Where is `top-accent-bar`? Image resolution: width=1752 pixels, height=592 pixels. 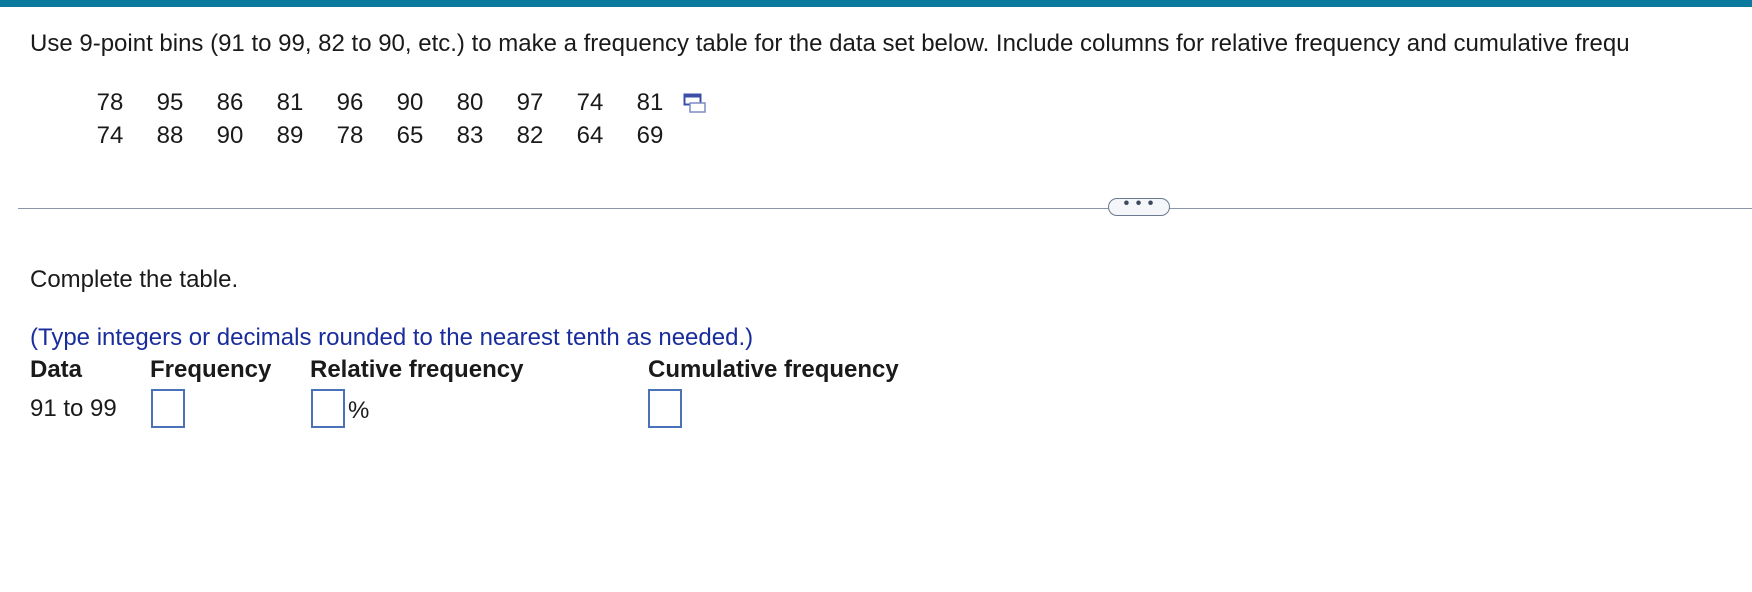 top-accent-bar is located at coordinates (876, 3).